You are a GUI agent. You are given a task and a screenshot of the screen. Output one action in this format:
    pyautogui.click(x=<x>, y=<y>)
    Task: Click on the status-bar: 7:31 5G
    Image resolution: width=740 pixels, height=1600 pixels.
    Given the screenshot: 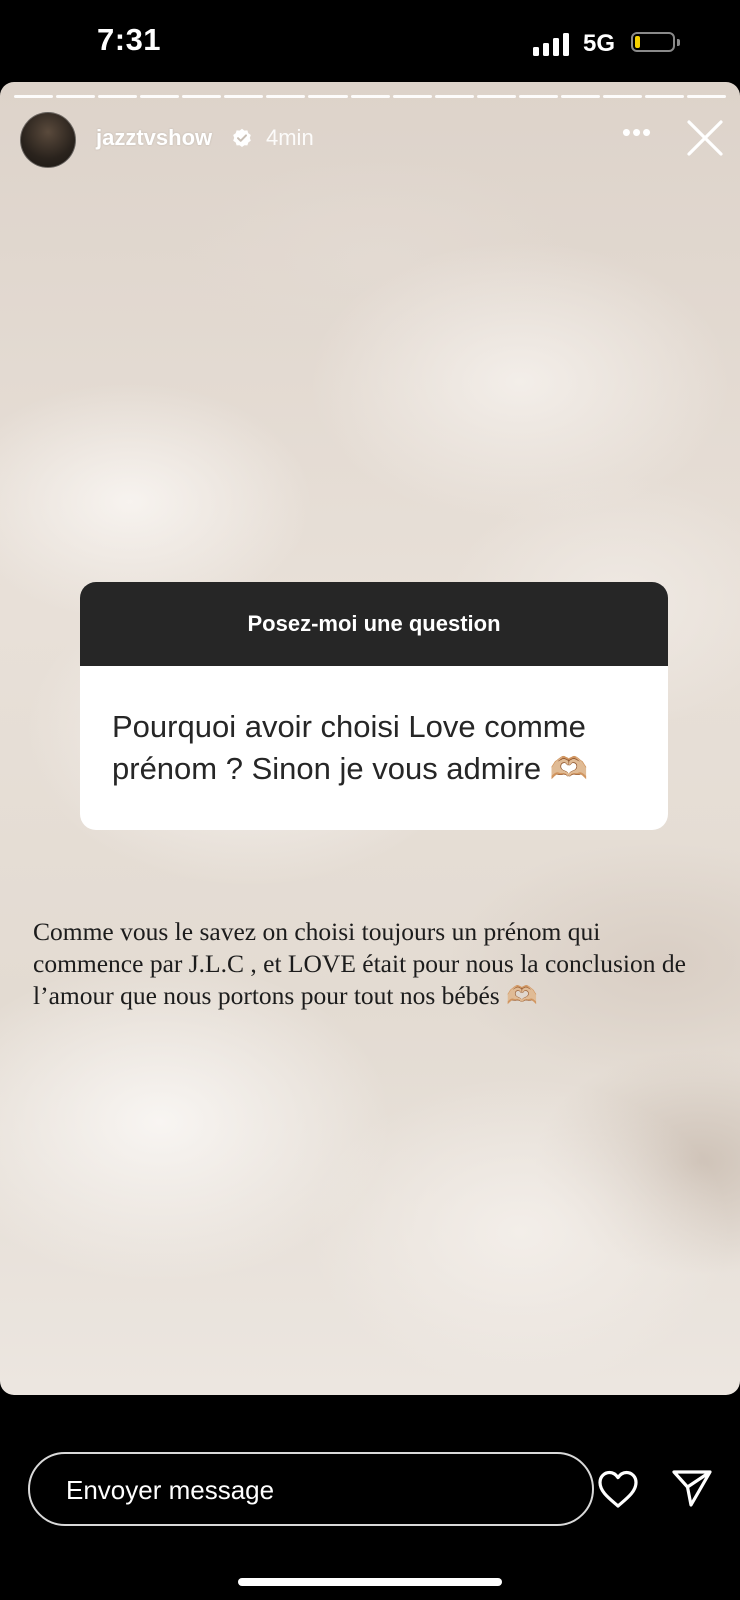 What is the action you would take?
    pyautogui.click(x=370, y=41)
    